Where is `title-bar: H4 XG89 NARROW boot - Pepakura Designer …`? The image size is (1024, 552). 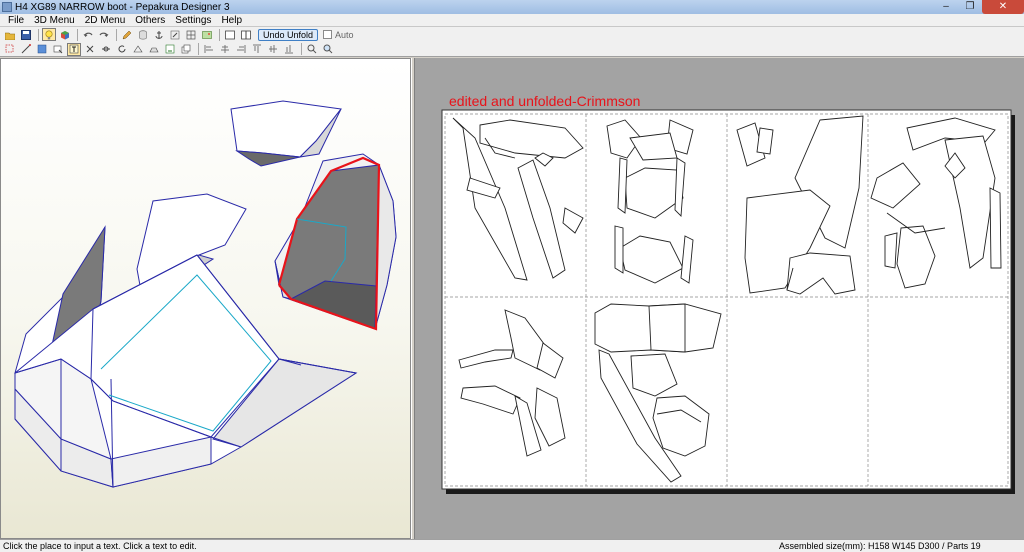 title-bar: H4 XG89 NARROW boot - Pepakura Designer … is located at coordinates (512, 7).